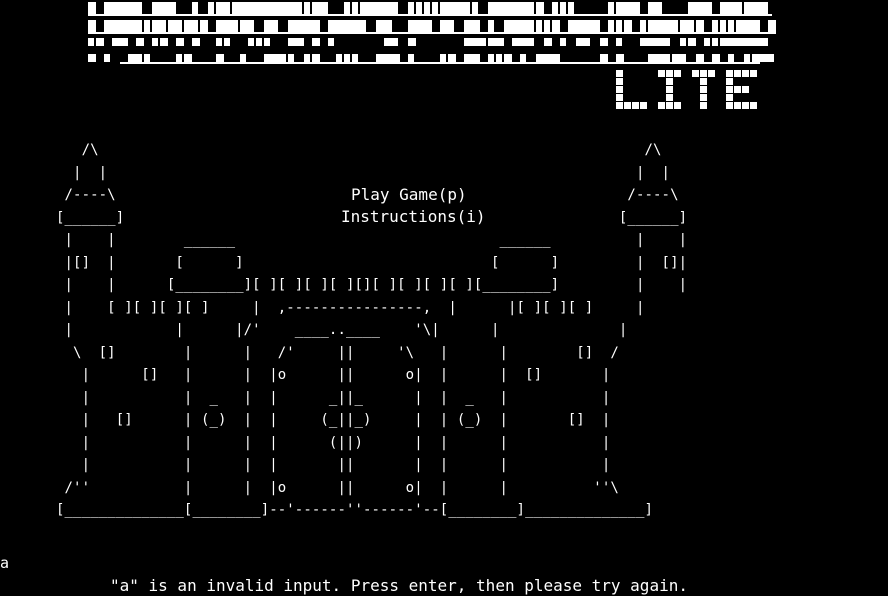 Image resolution: width=888 pixels, height=596 pixels. Describe the element at coordinates (409, 195) in the screenshot. I see `menu-play-game: Play Game(p)` at that location.